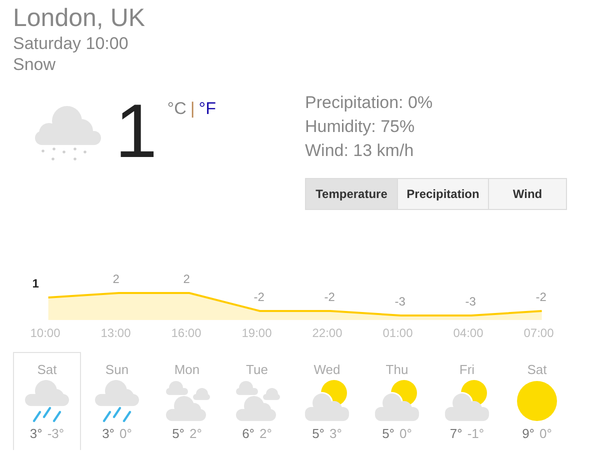  Describe the element at coordinates (397, 333) in the screenshot. I see `time-label: 01:00` at that location.